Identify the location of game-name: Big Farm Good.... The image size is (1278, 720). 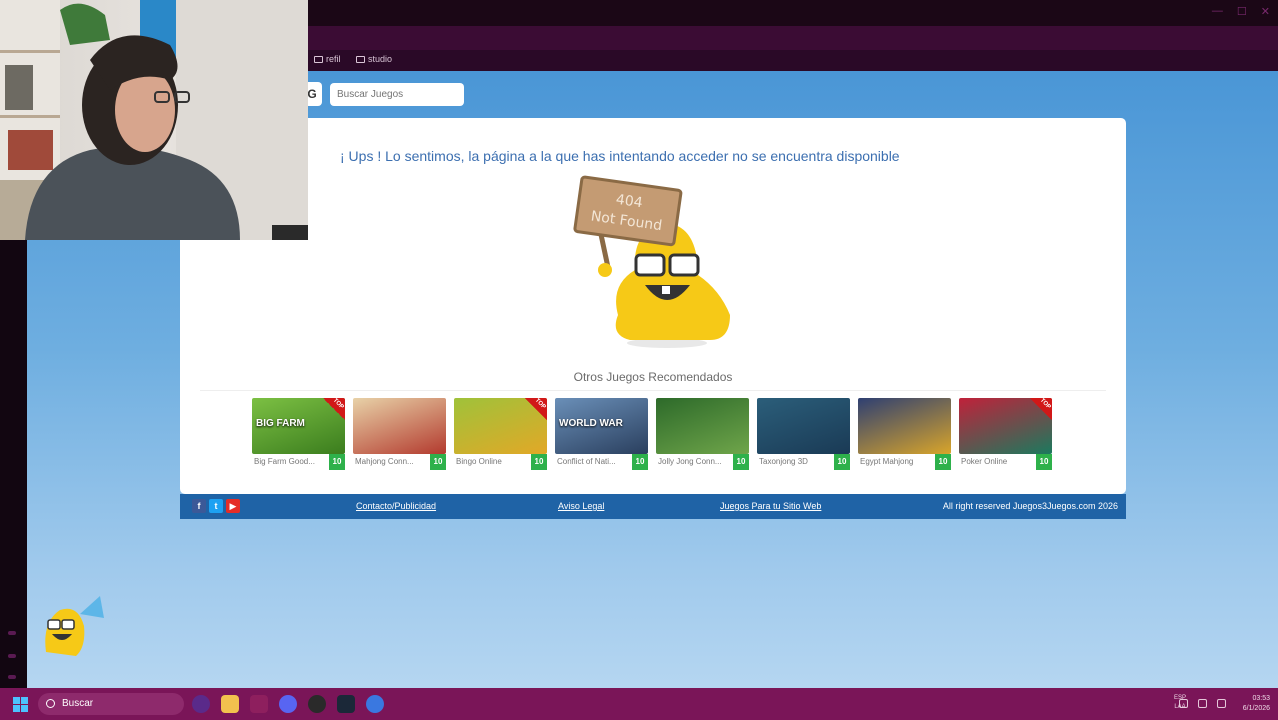
(291, 461).